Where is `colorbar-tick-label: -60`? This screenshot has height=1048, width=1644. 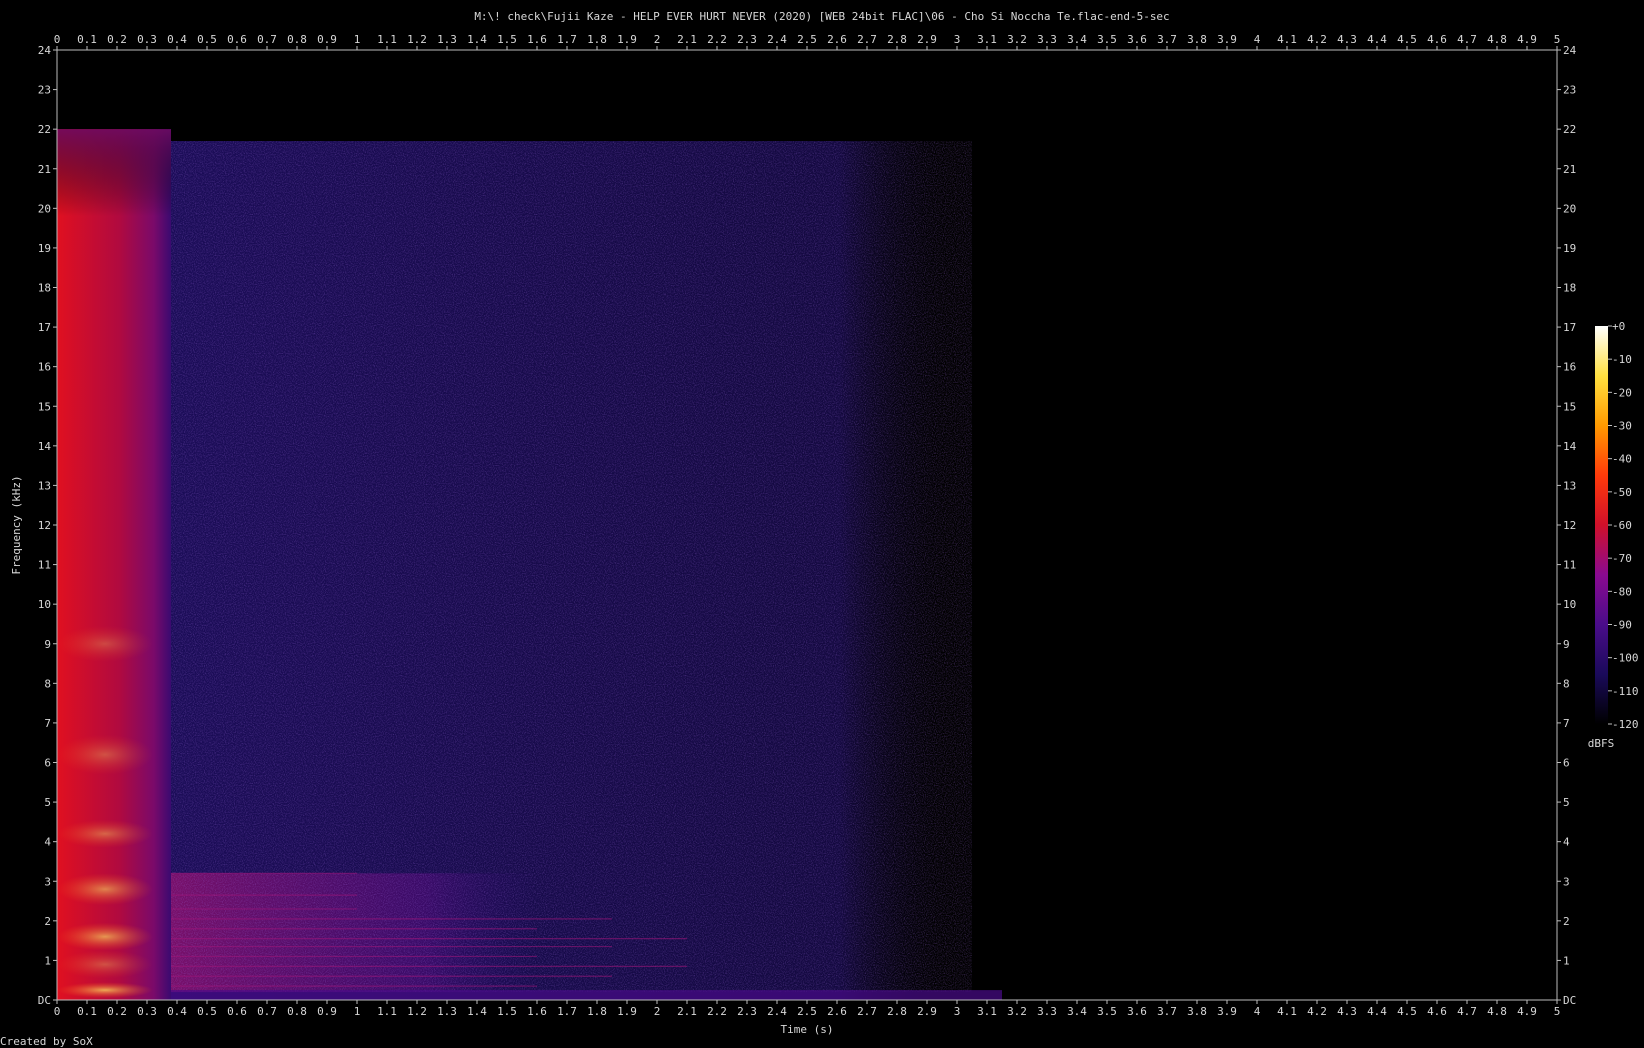 colorbar-tick-label: -60 is located at coordinates (1622, 525).